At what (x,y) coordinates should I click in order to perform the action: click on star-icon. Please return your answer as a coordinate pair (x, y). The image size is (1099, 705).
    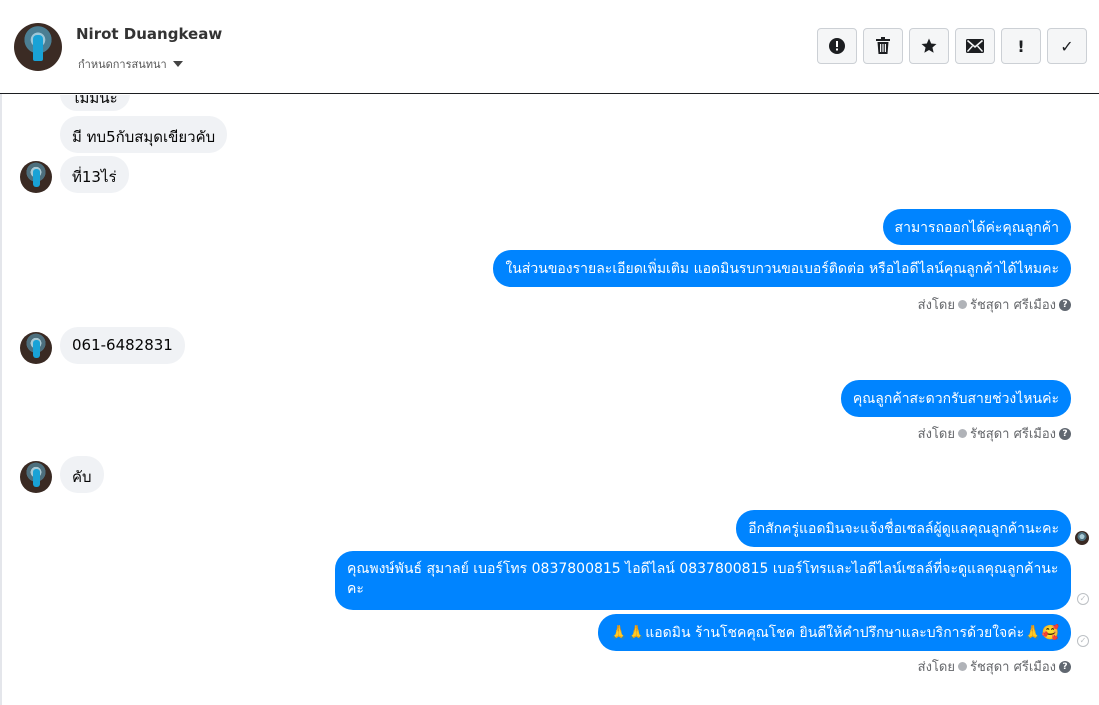
    Looking at the image, I should click on (929, 45).